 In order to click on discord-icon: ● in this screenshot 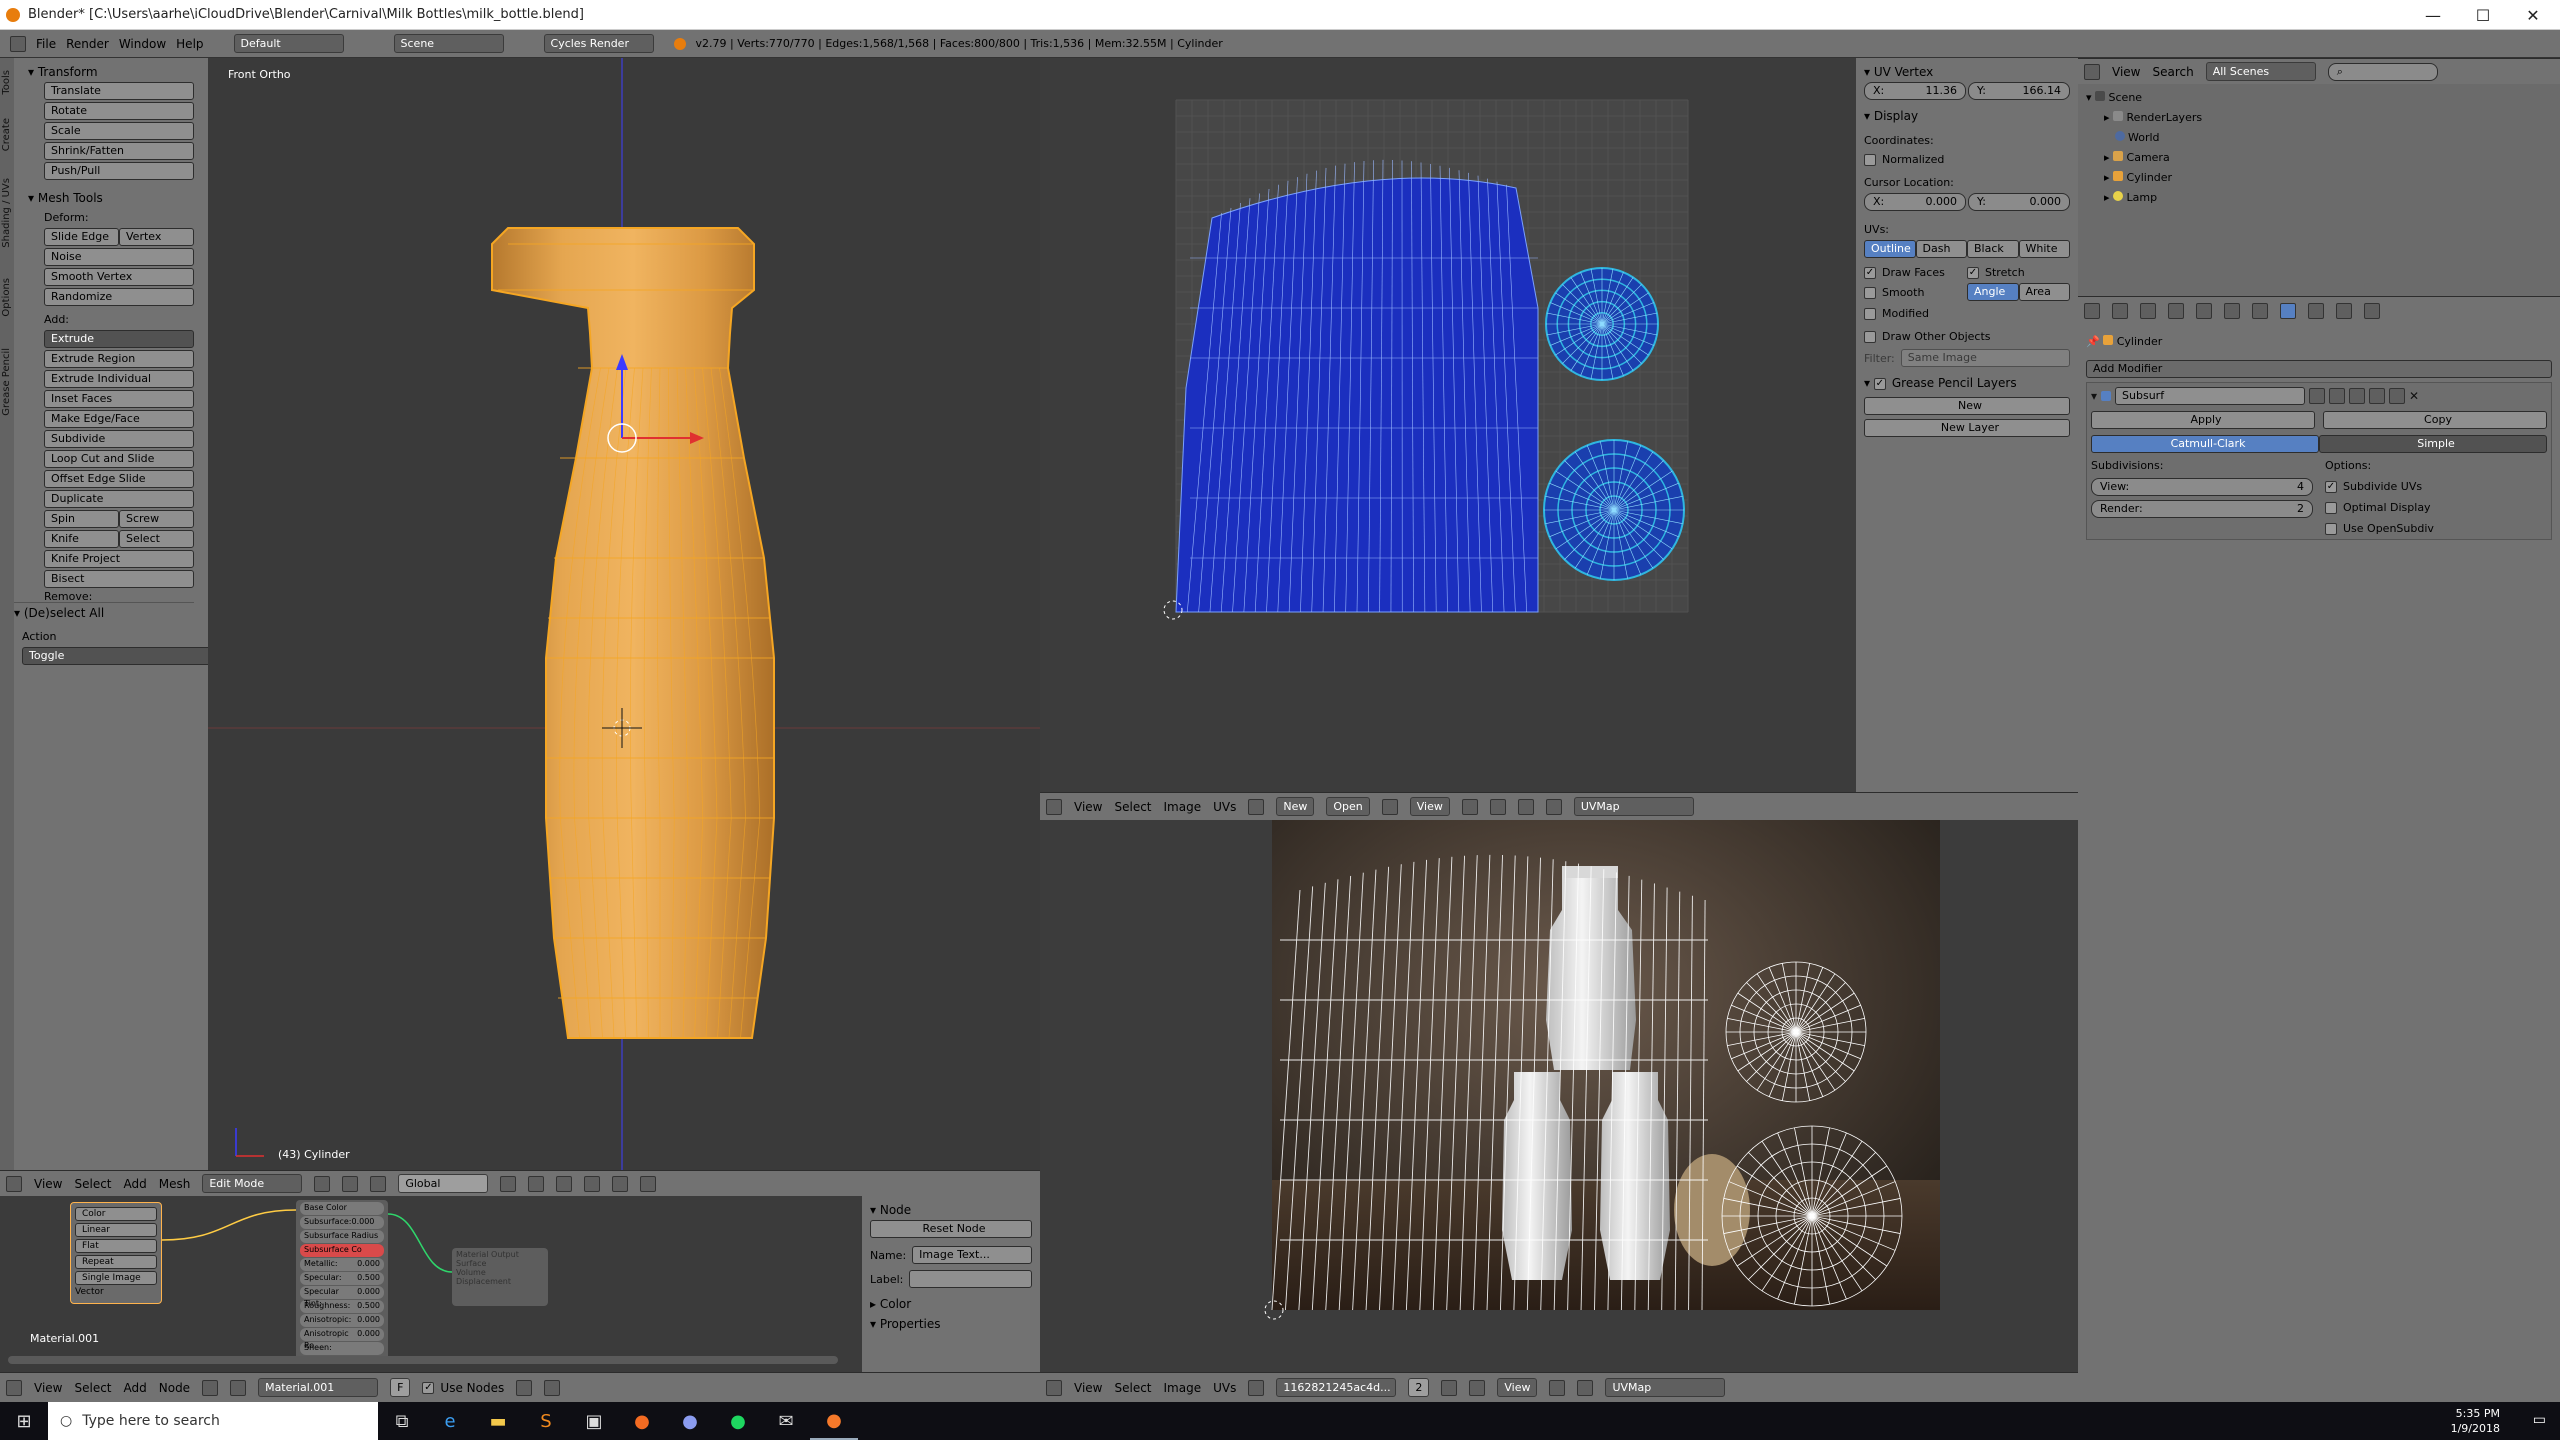, I will do `click(690, 1421)`.